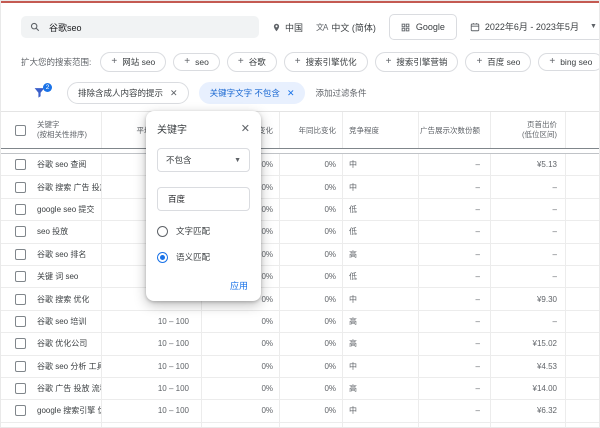 This screenshot has width=600, height=428. Describe the element at coordinates (527, 411) in the screenshot. I see `top-of-page-bid-cell: ¥6.32` at that location.